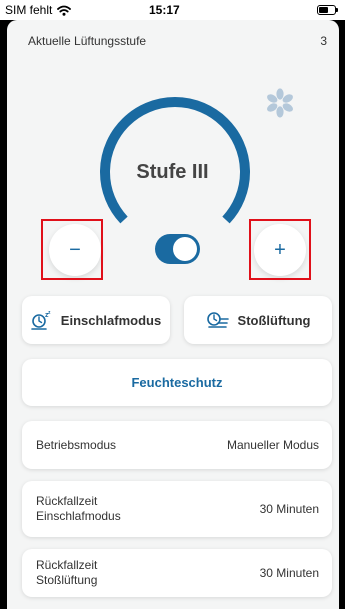 The height and width of the screenshot is (609, 345). What do you see at coordinates (185, 249) in the screenshot?
I see `toggle-knob` at bounding box center [185, 249].